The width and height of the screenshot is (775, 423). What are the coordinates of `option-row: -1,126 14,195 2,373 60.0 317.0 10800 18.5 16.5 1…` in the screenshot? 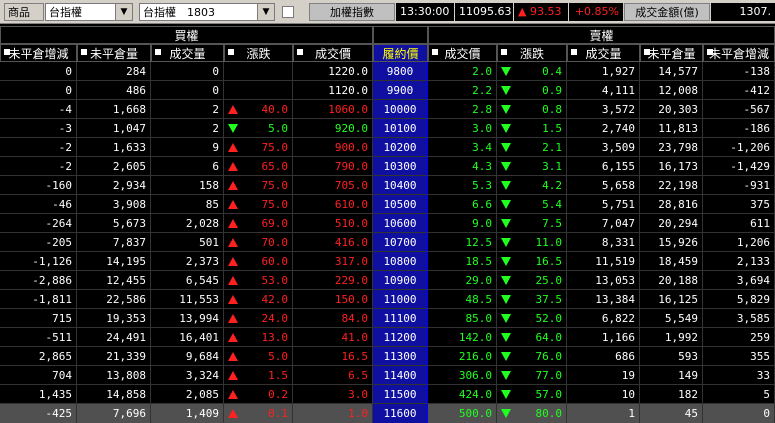 It's located at (387, 261).